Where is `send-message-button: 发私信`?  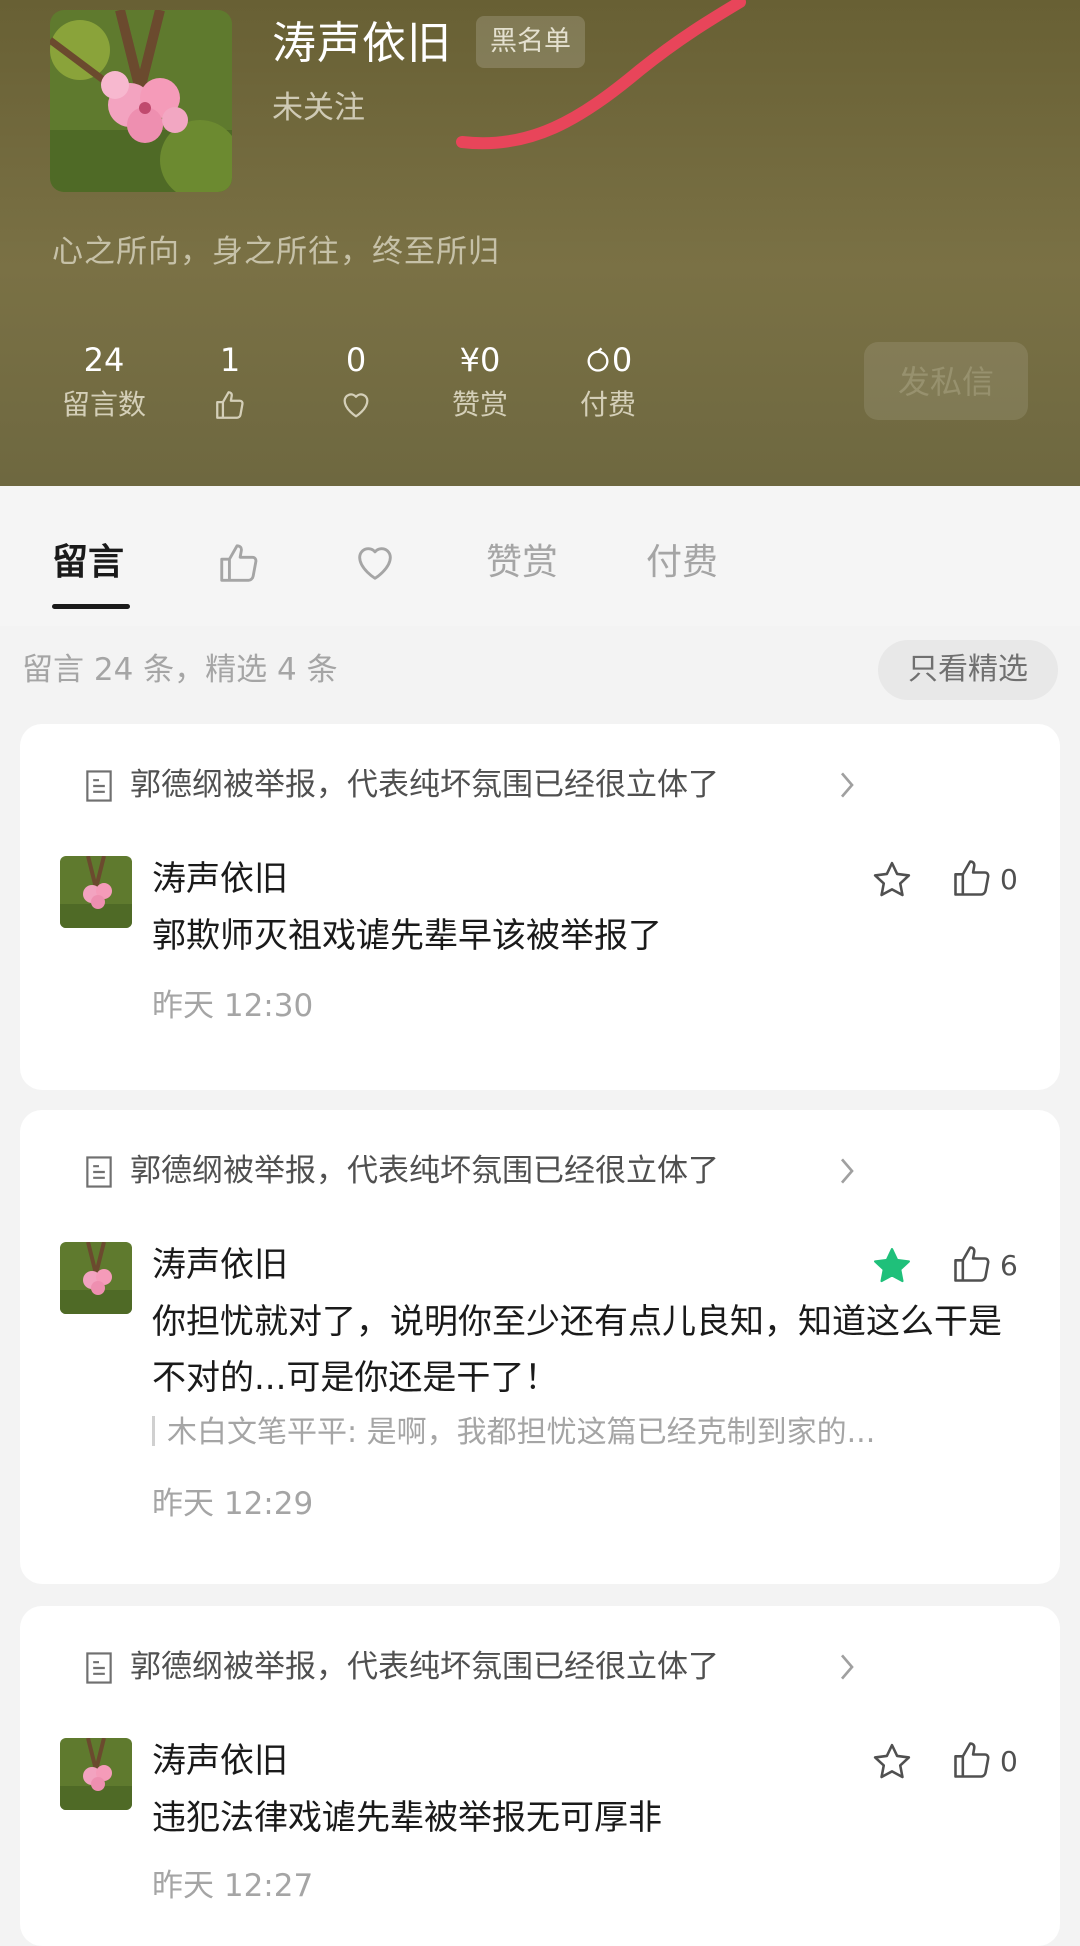
send-message-button: 发私信 is located at coordinates (946, 381).